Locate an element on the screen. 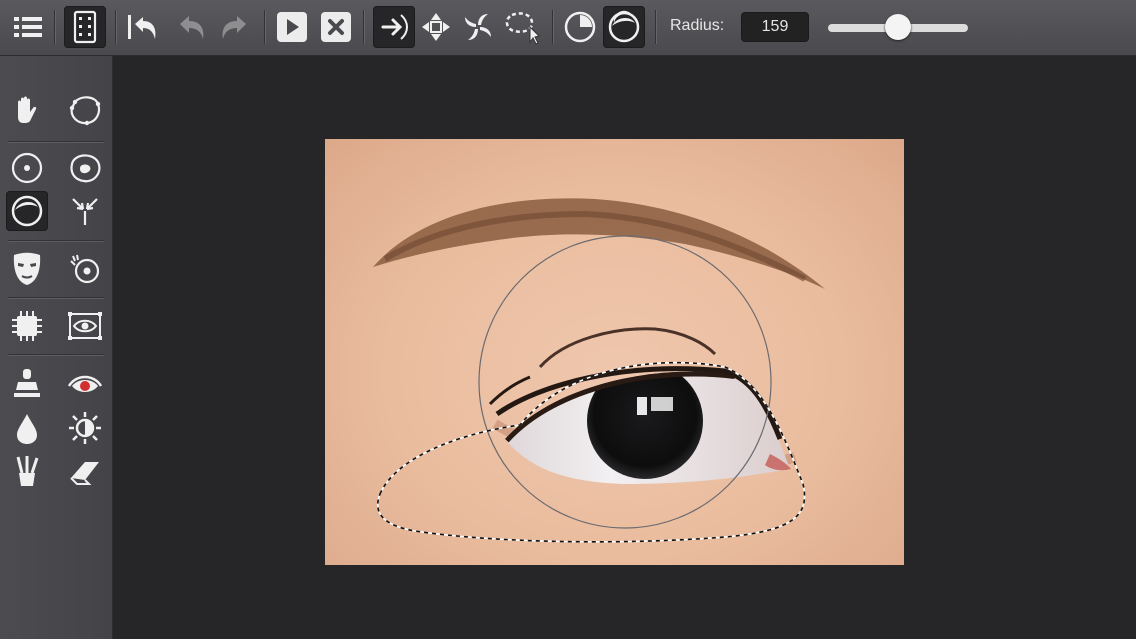 The width and height of the screenshot is (1136, 639). eye-frame-icon is located at coordinates (85, 326).